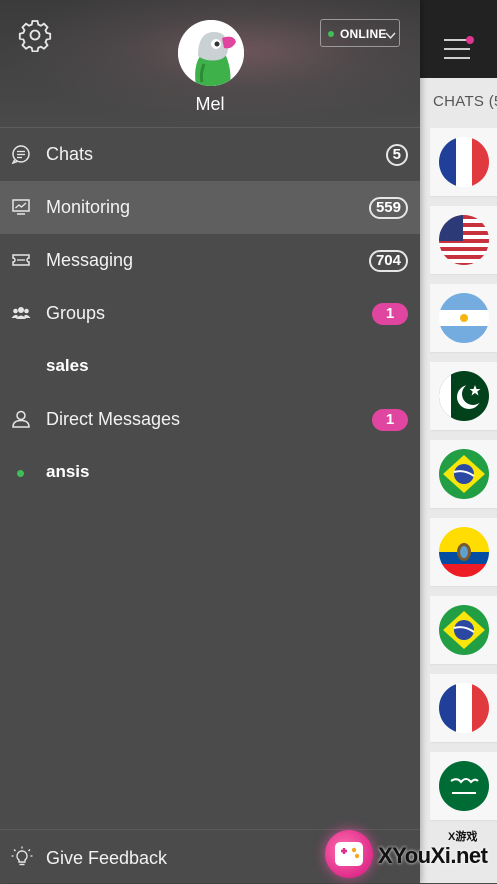 The image size is (497, 884). Describe the element at coordinates (465, 101) in the screenshot. I see `chats-tab-label: CHATS (5` at that location.